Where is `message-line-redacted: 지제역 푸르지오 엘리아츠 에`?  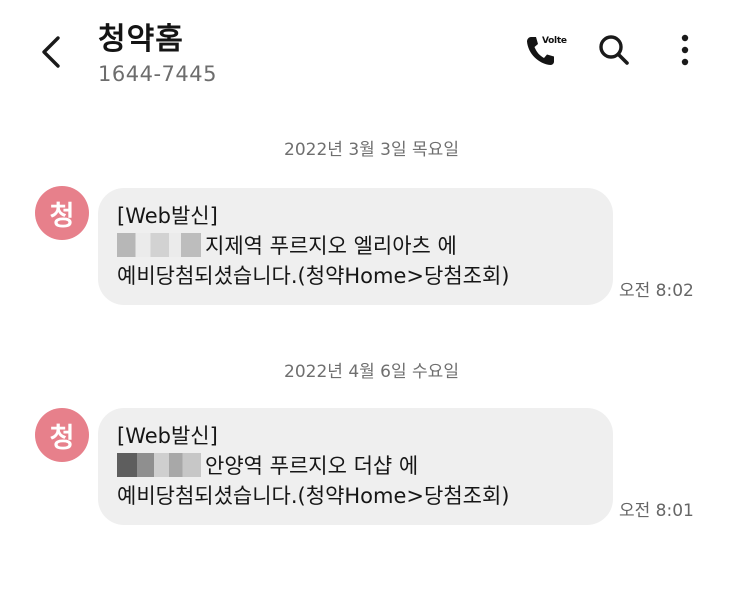
message-line-redacted: 지제역 푸르지오 엘리아츠 에 is located at coordinates (356, 246).